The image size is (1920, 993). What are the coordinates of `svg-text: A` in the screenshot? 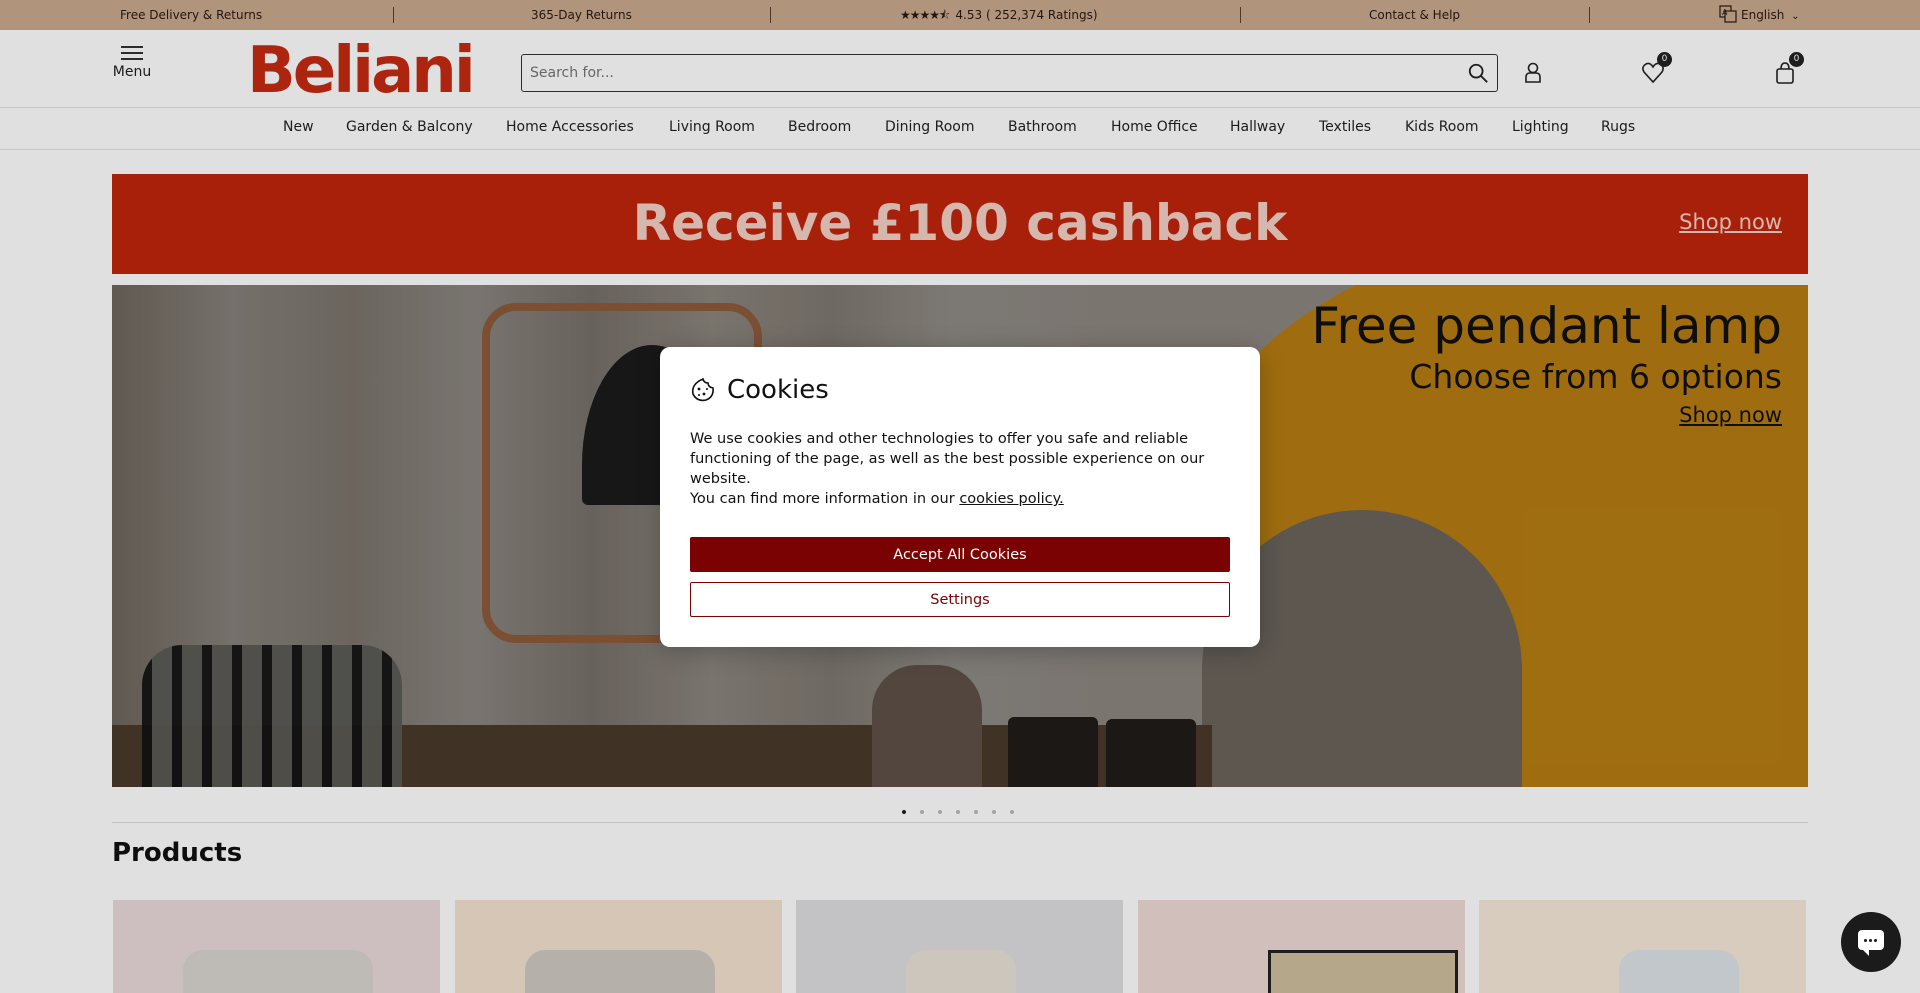 It's located at (1725, 12).